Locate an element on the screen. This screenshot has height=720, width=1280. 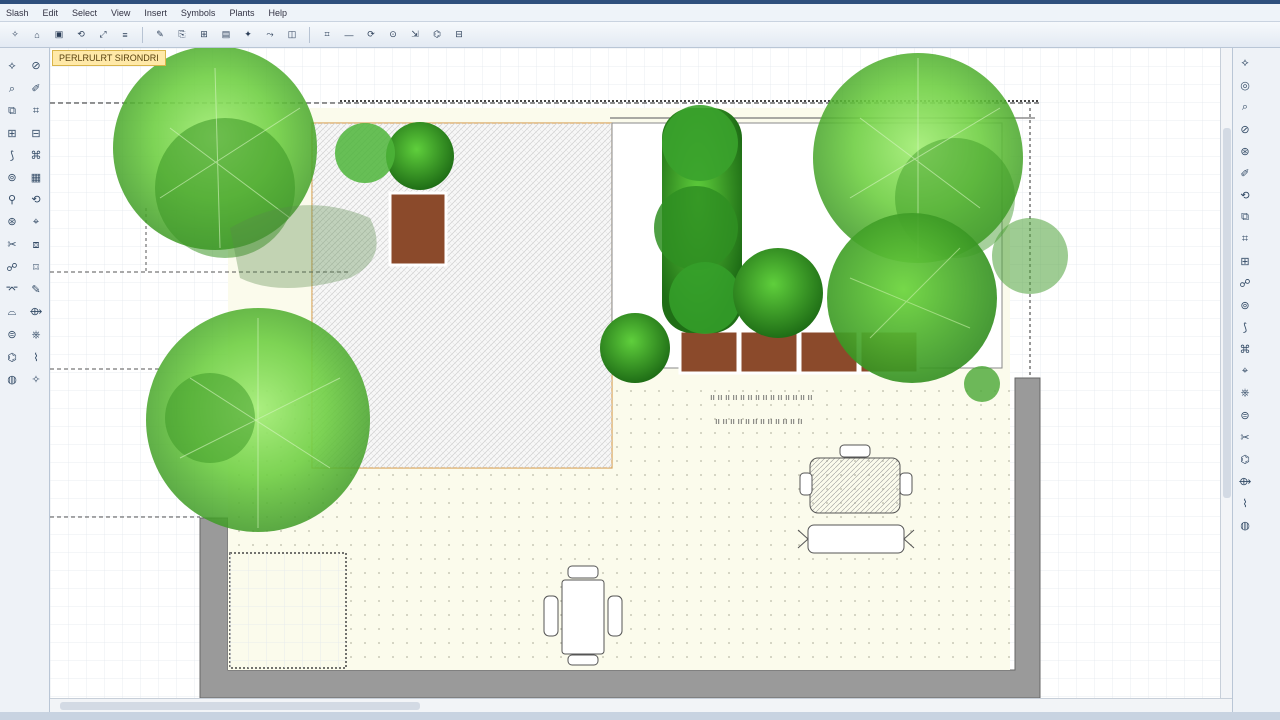
tool-icon: ⌑ is located at coordinates (36, 267).